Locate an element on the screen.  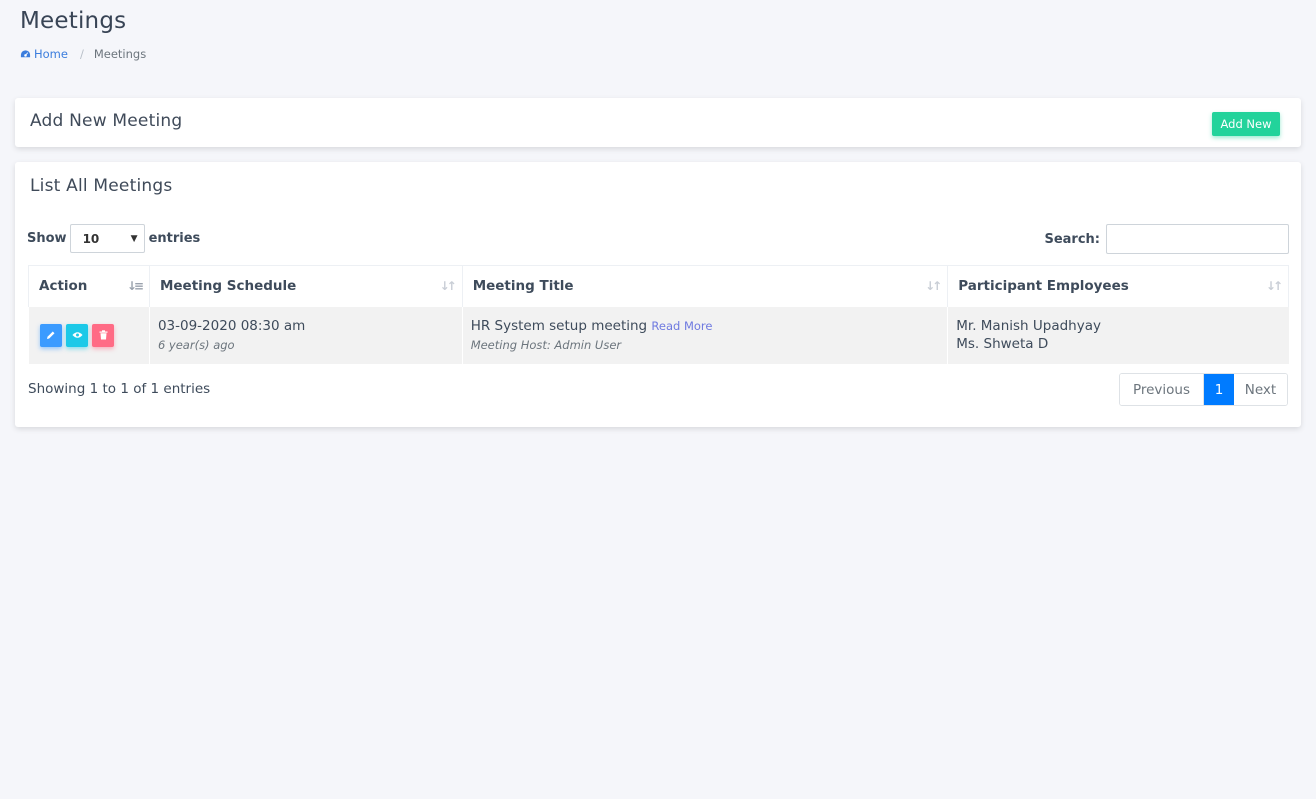
search-control: Search: is located at coordinates (1166, 239).